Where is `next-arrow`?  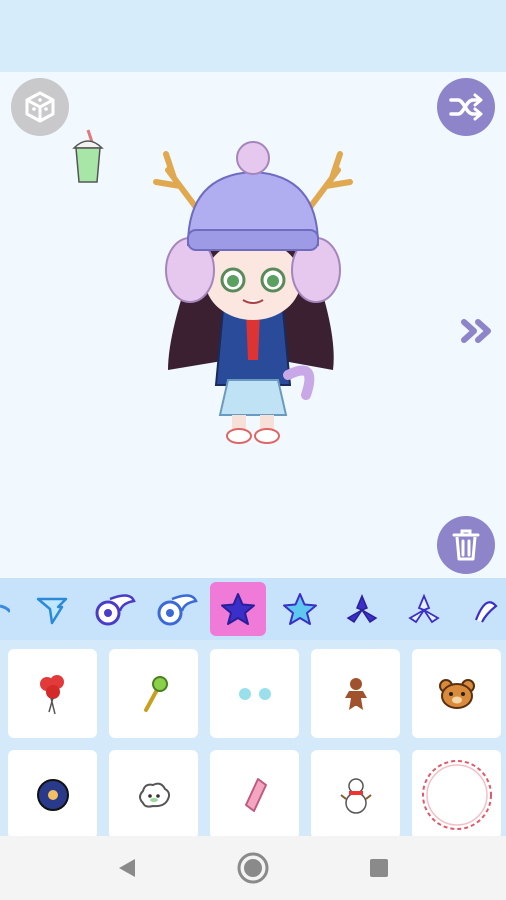 next-arrow is located at coordinates (480, 331).